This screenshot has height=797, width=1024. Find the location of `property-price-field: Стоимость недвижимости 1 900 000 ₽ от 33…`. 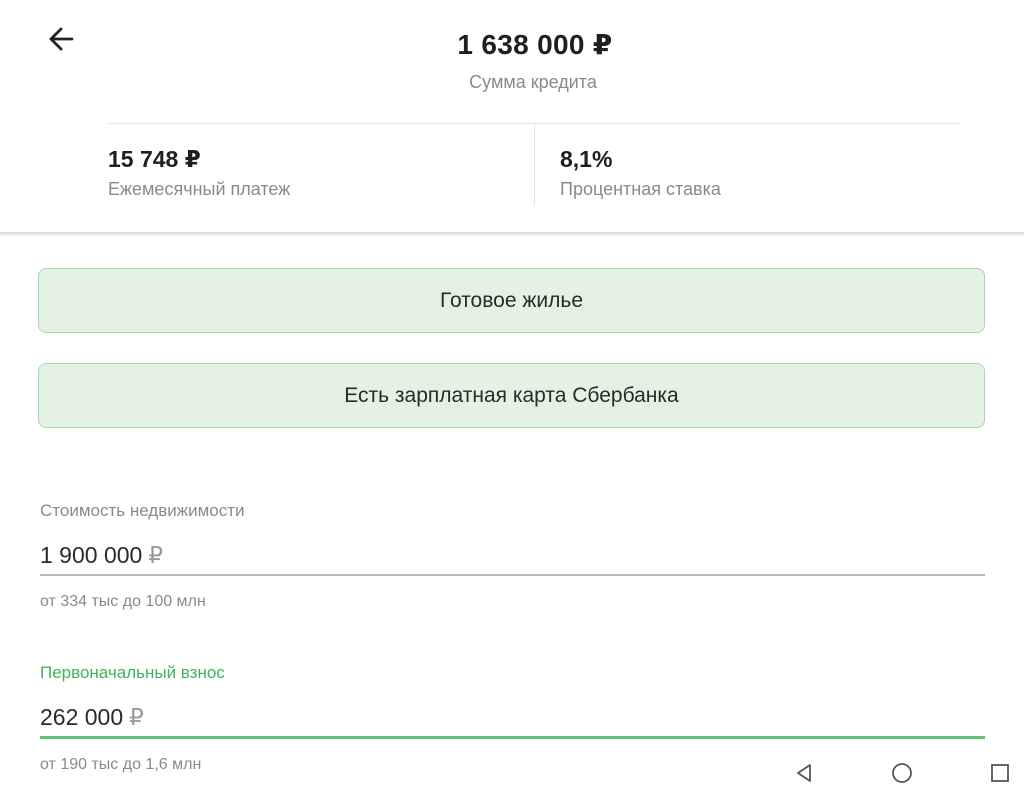

property-price-field: Стоимость недвижимости 1 900 000 ₽ от 33… is located at coordinates (512, 556).